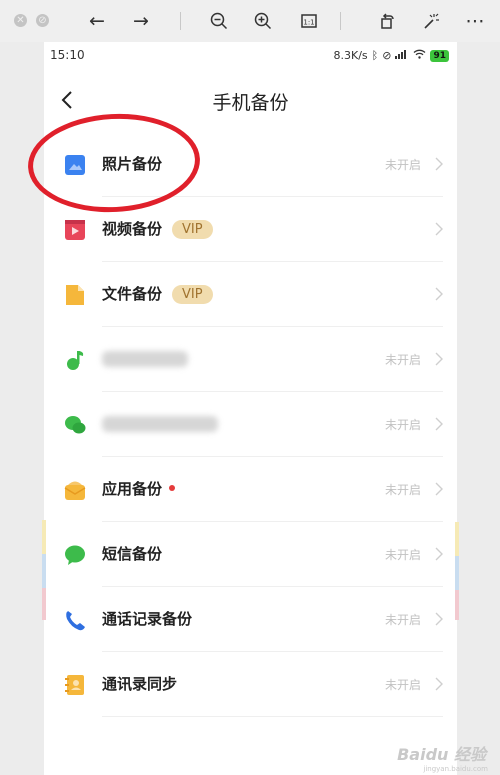 The image size is (500, 775). I want to click on divider, so click(272, 716).